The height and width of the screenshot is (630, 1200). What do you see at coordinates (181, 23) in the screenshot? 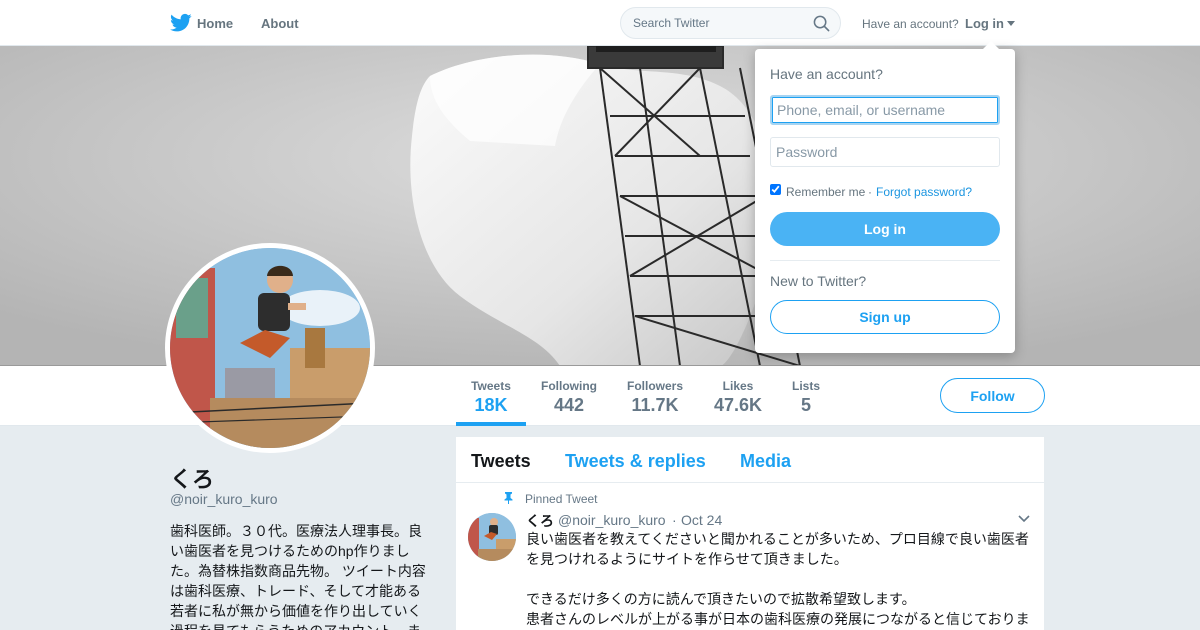
I see `twitter-bird-icon` at bounding box center [181, 23].